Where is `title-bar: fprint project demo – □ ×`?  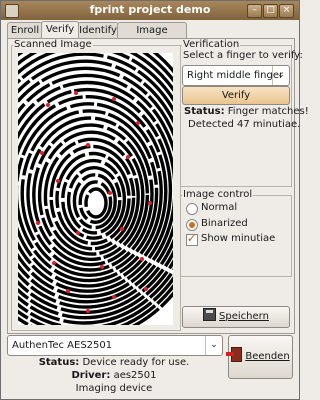 title-bar: fprint project demo – □ × is located at coordinates (150, 10).